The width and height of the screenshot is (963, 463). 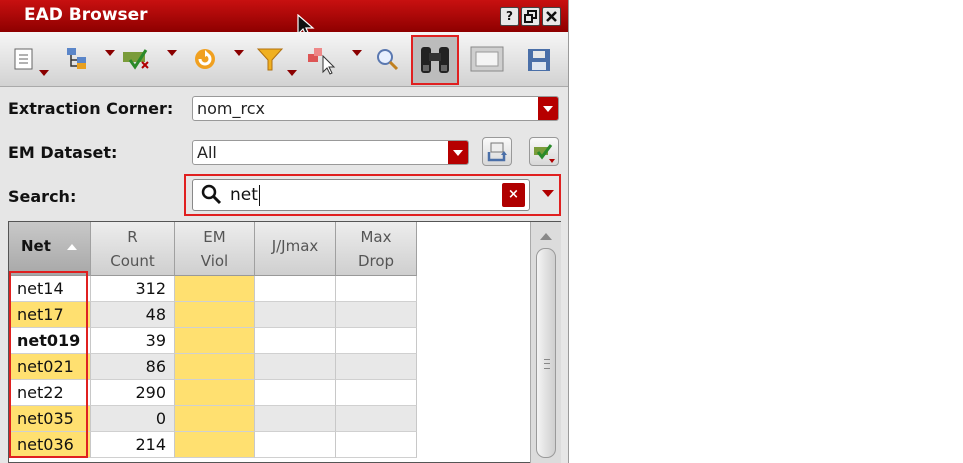 I want to click on find-button, so click(x=435, y=60).